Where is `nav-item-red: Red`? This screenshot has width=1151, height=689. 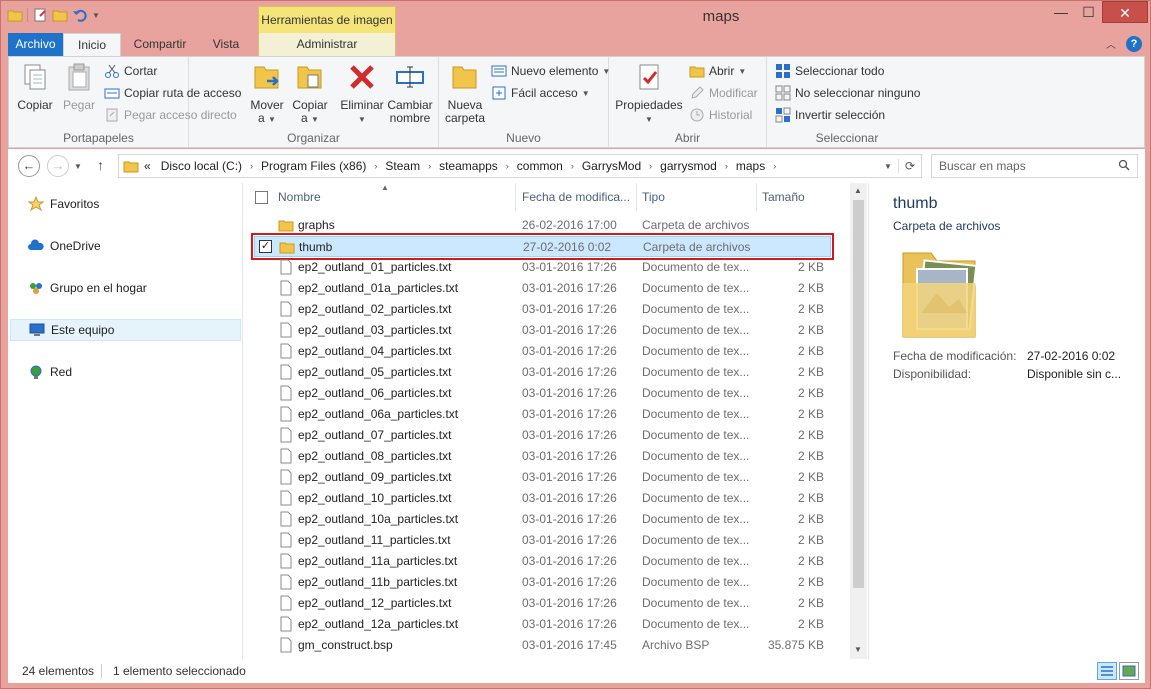
nav-item-red: Red is located at coordinates (125, 372).